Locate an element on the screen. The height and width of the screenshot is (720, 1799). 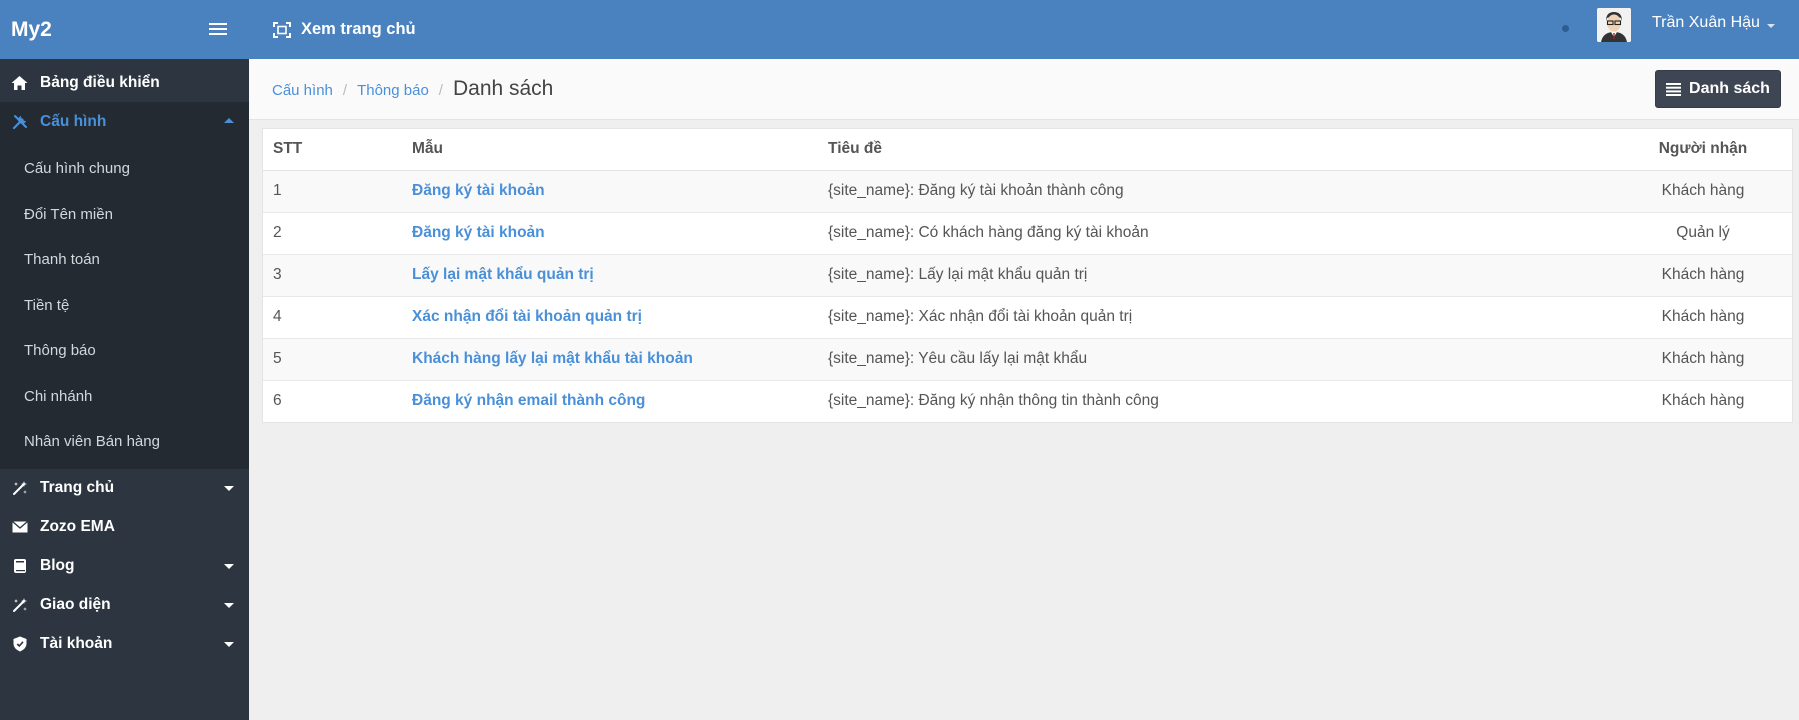
page-title: Danh sách is located at coordinates (503, 88).